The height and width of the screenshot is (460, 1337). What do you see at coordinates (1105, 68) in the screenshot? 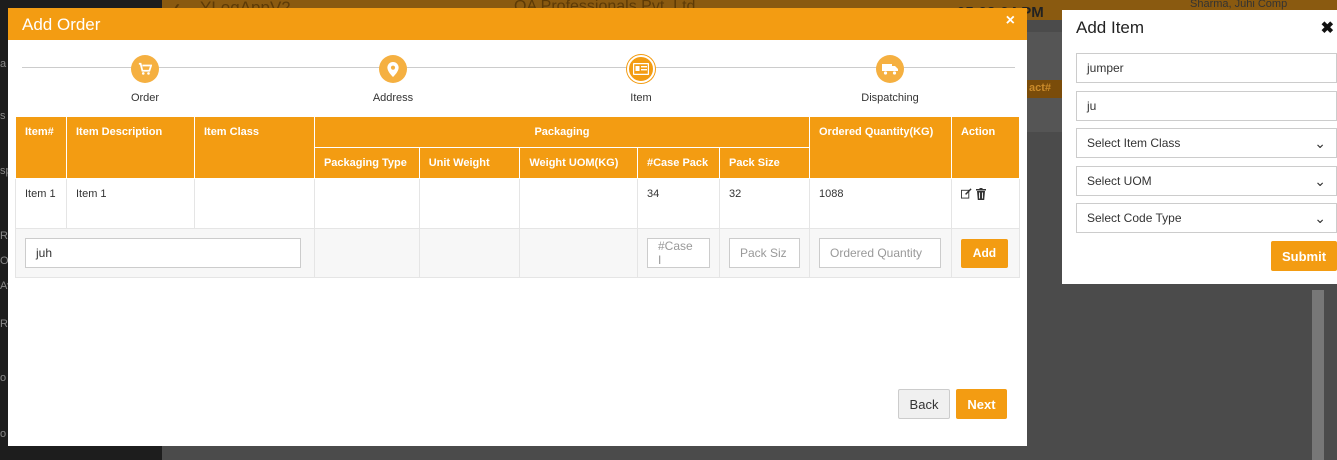
I see `item-name-value: jumper` at bounding box center [1105, 68].